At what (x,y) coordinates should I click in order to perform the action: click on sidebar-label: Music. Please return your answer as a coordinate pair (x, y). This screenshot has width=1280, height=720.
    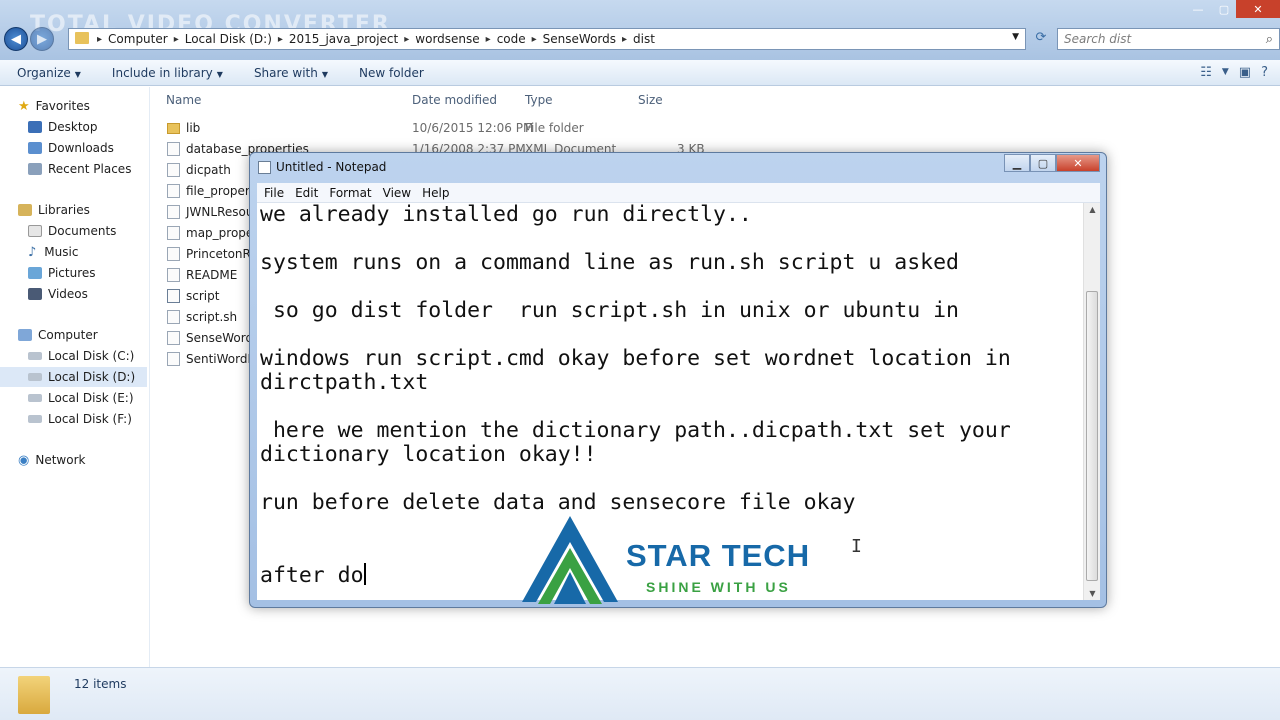
    Looking at the image, I should click on (61, 252).